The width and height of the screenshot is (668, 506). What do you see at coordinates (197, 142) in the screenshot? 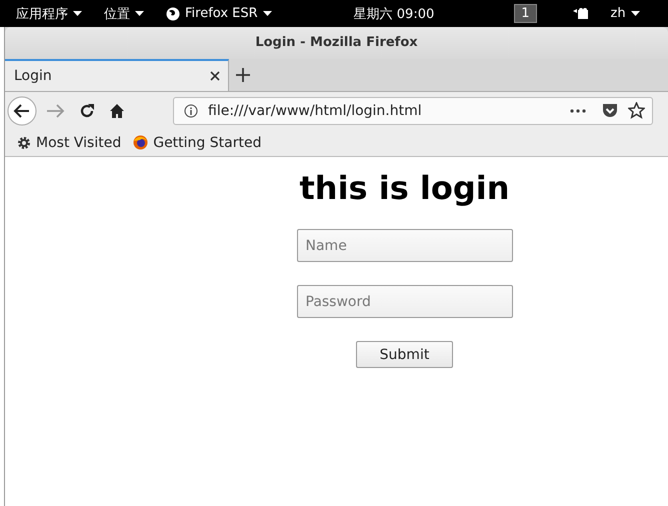
I see `bookmark-item: Getting Started` at bounding box center [197, 142].